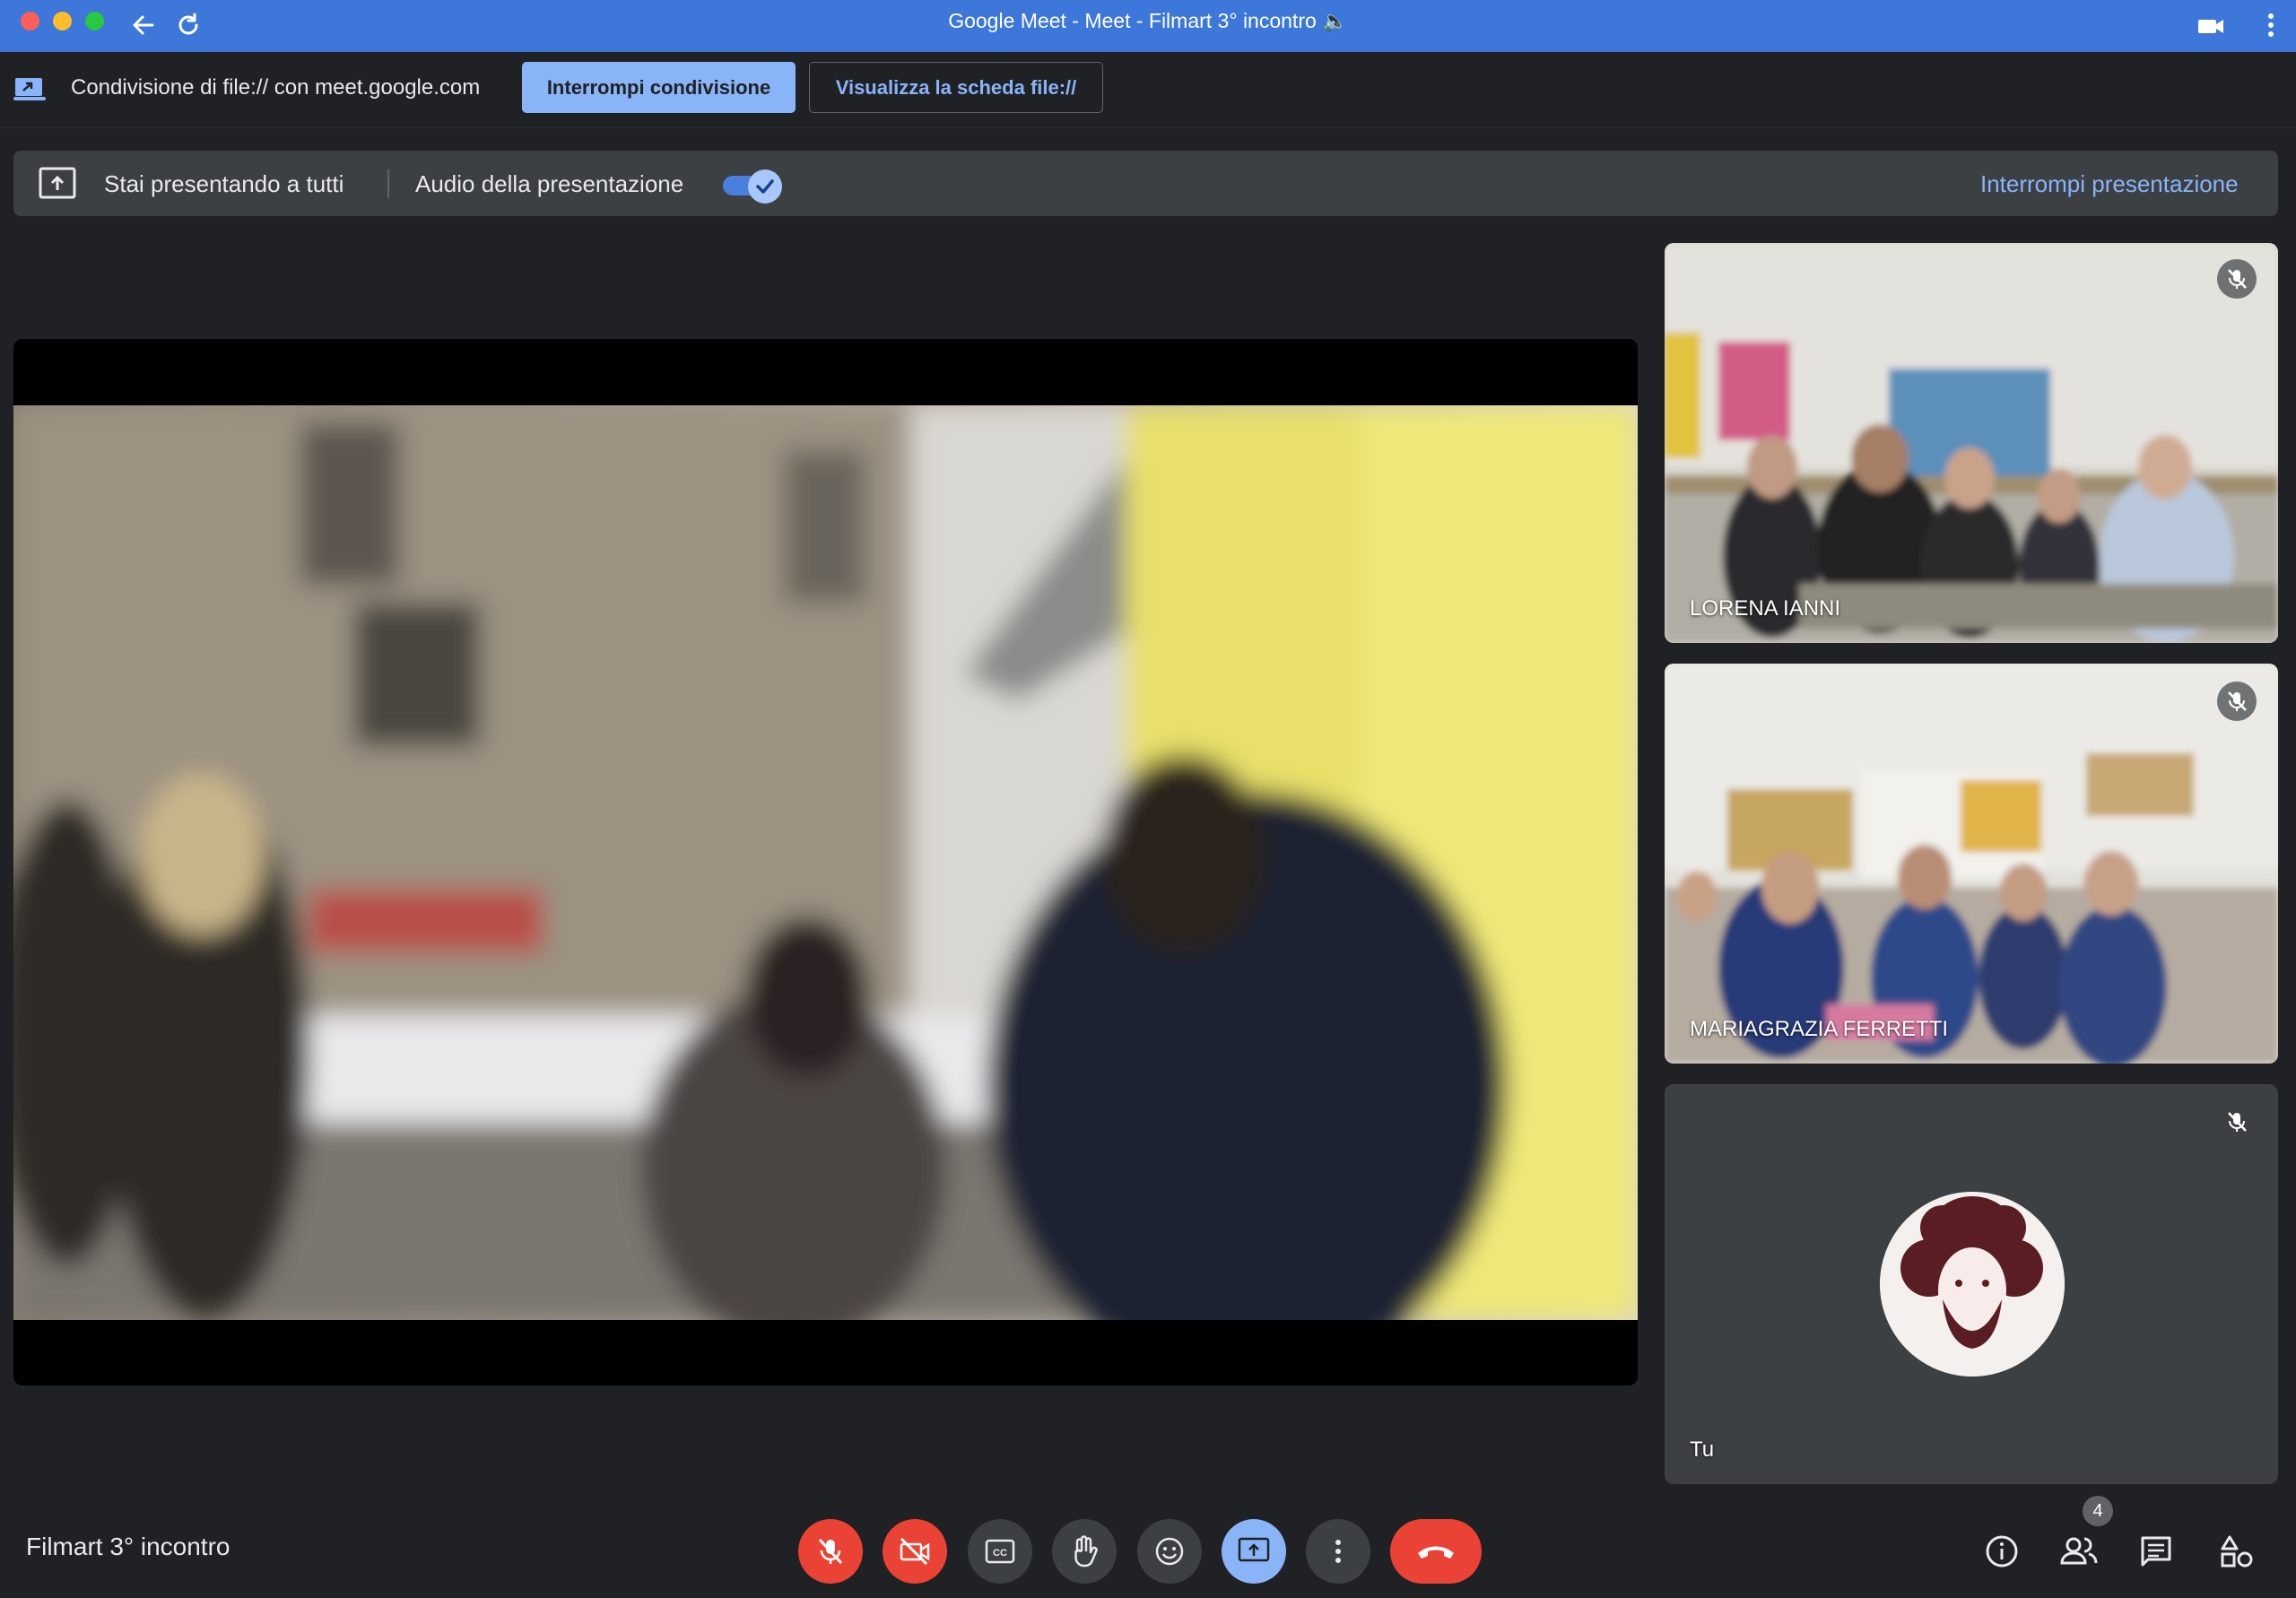 The width and height of the screenshot is (2296, 1598). I want to click on camera-indicator-icon, so click(2212, 26).